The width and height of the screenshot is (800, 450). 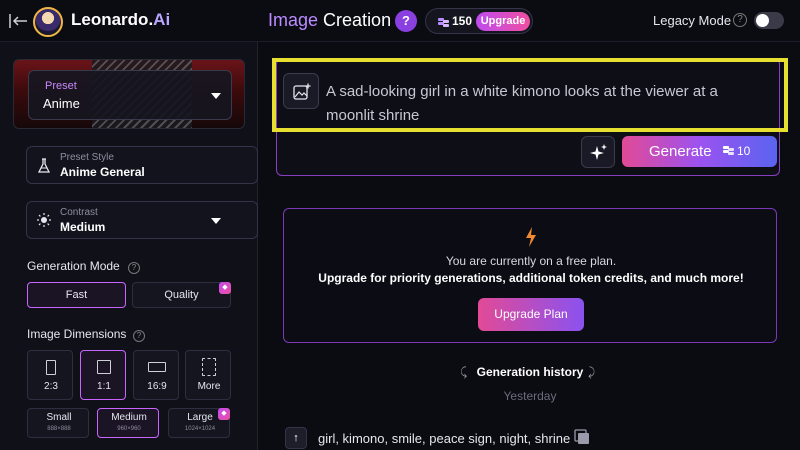 I want to click on copy-icon, so click(x=582, y=437).